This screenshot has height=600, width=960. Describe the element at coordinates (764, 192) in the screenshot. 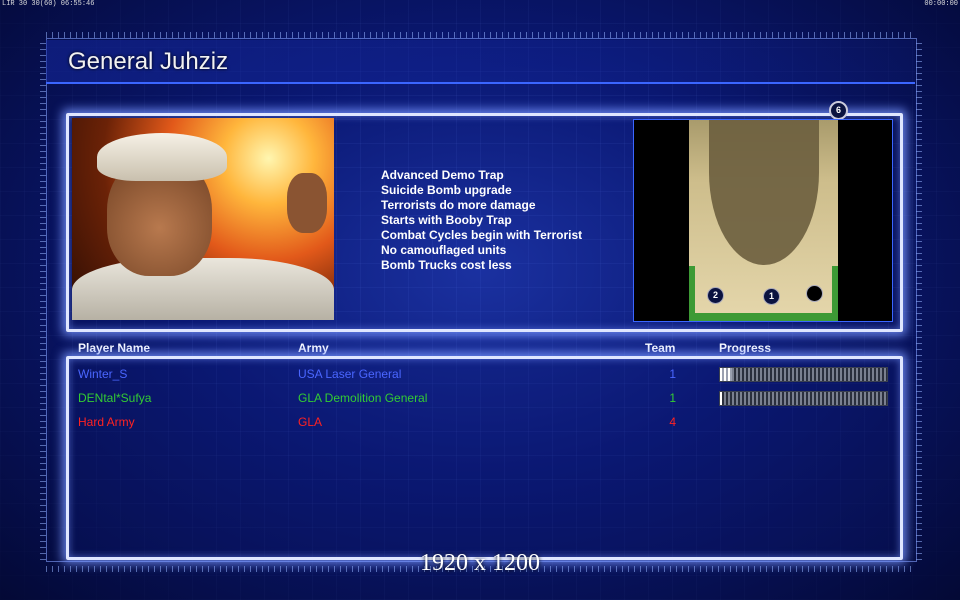

I see `map-ridge` at that location.